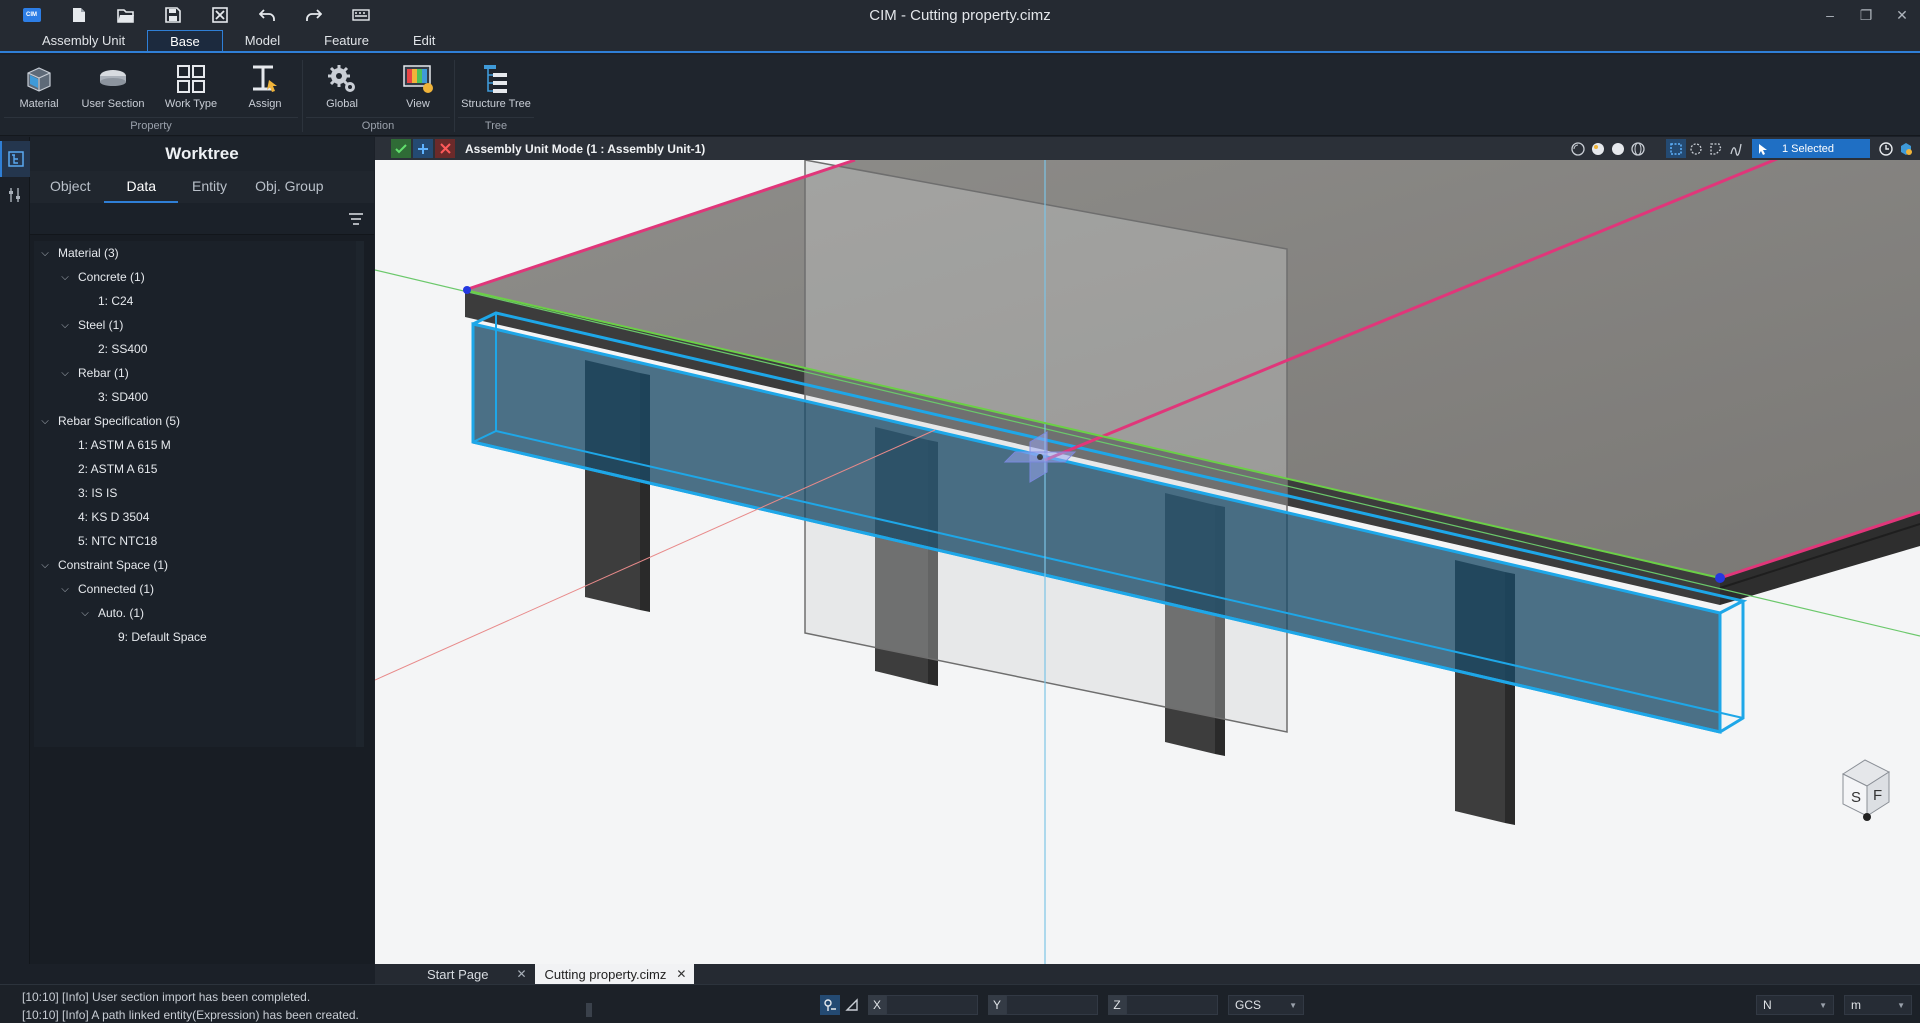  Describe the element at coordinates (83, 40) in the screenshot. I see `tab-assembly-unit: Assembly Unit` at that location.